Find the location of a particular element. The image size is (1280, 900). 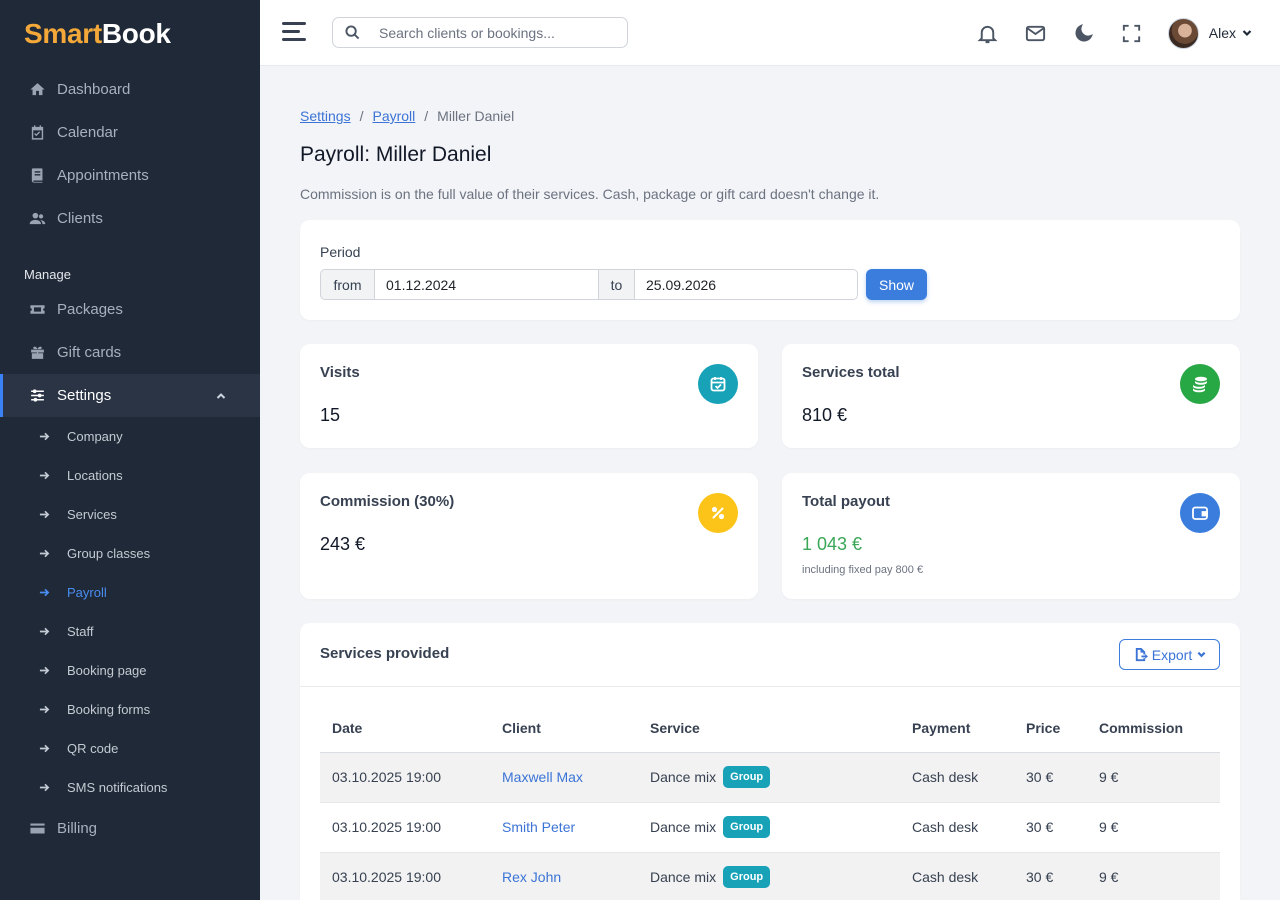

search-icon is located at coordinates (353, 32).